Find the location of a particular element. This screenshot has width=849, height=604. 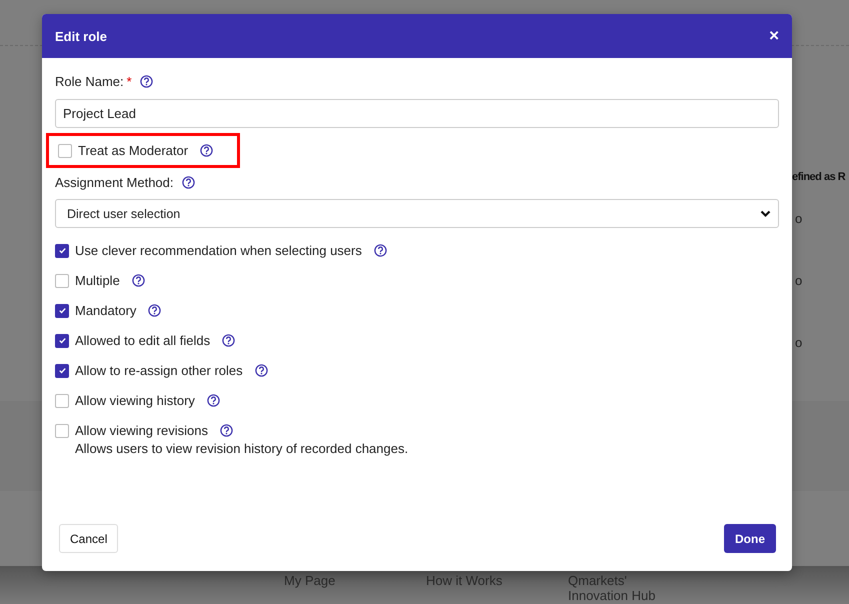

field-label: Role Name: is located at coordinates (89, 81).